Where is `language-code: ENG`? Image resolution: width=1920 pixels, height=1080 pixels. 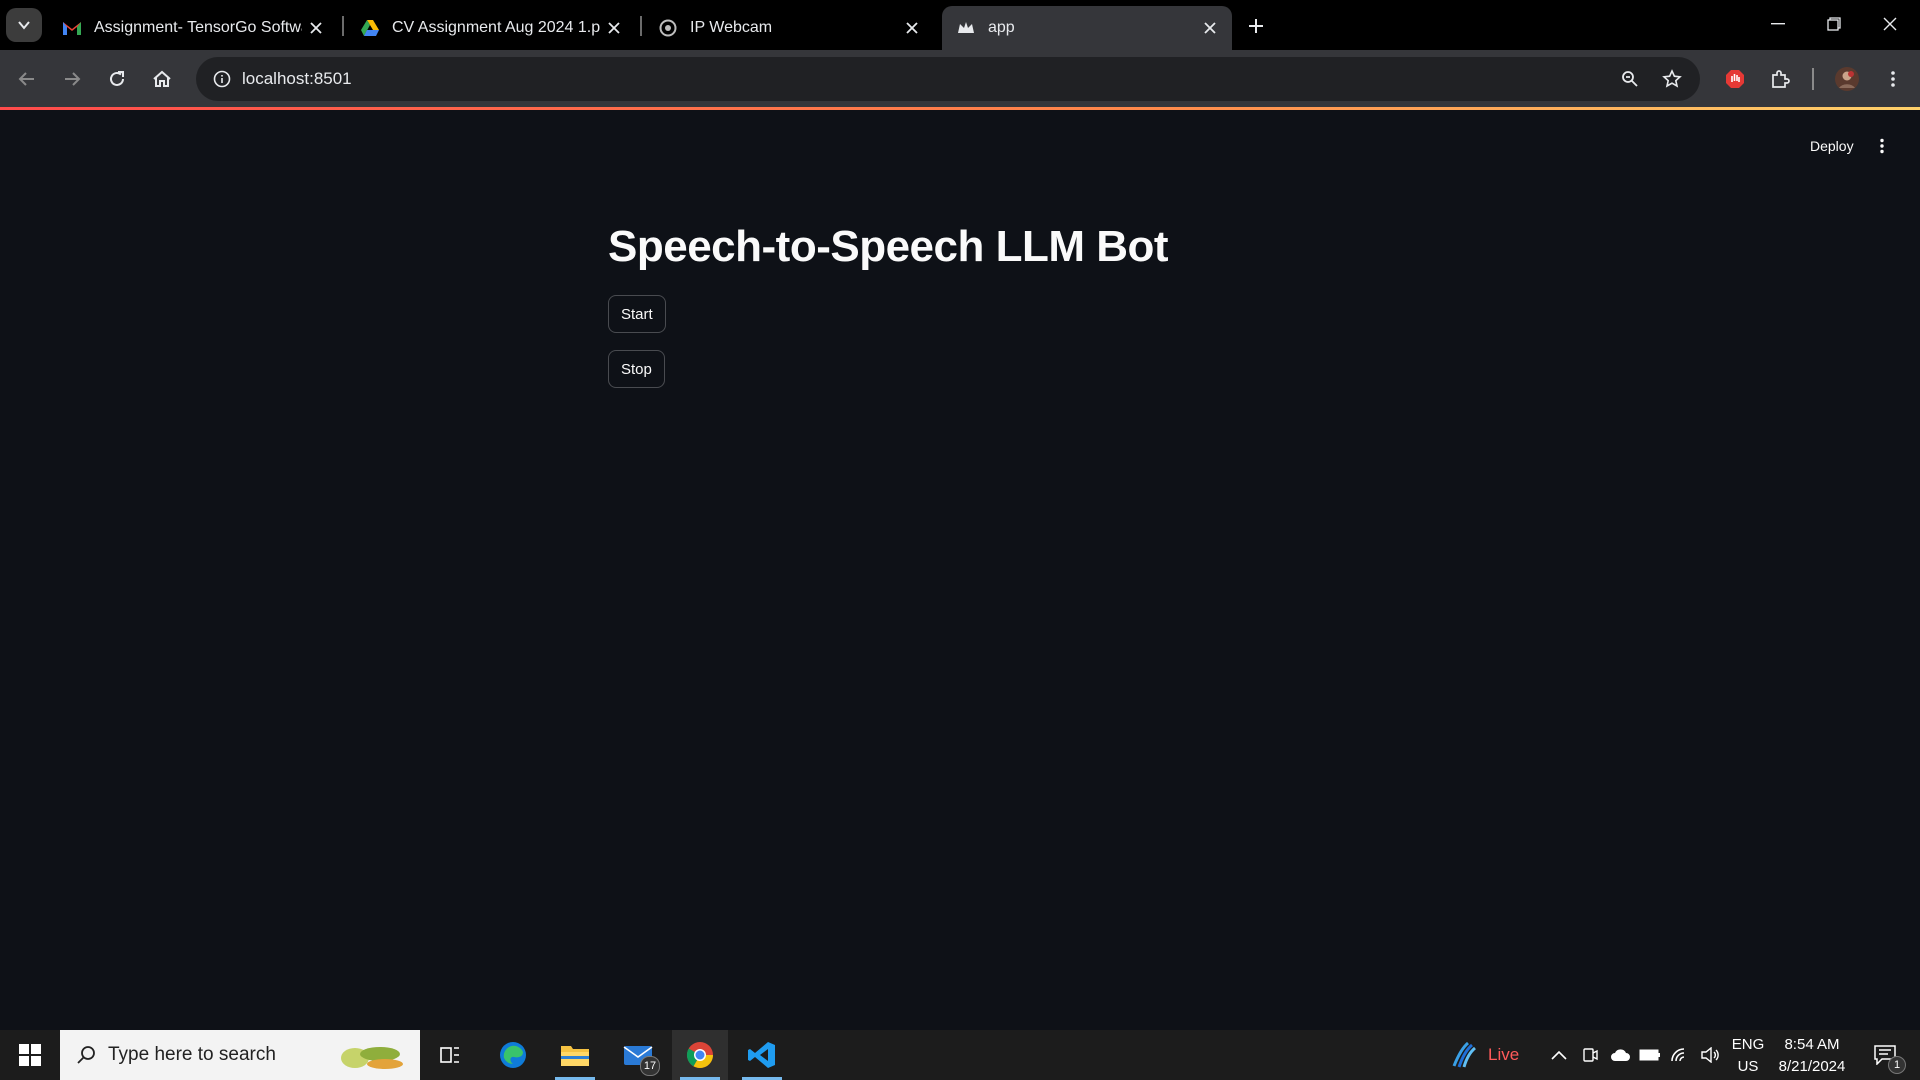
language-code: ENG is located at coordinates (1748, 1044).